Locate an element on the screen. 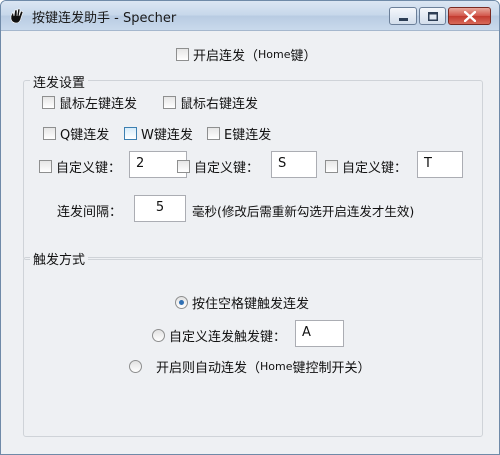 Image resolution: width=500 pixels, height=455 pixels. mouse-right-box is located at coordinates (169, 102).